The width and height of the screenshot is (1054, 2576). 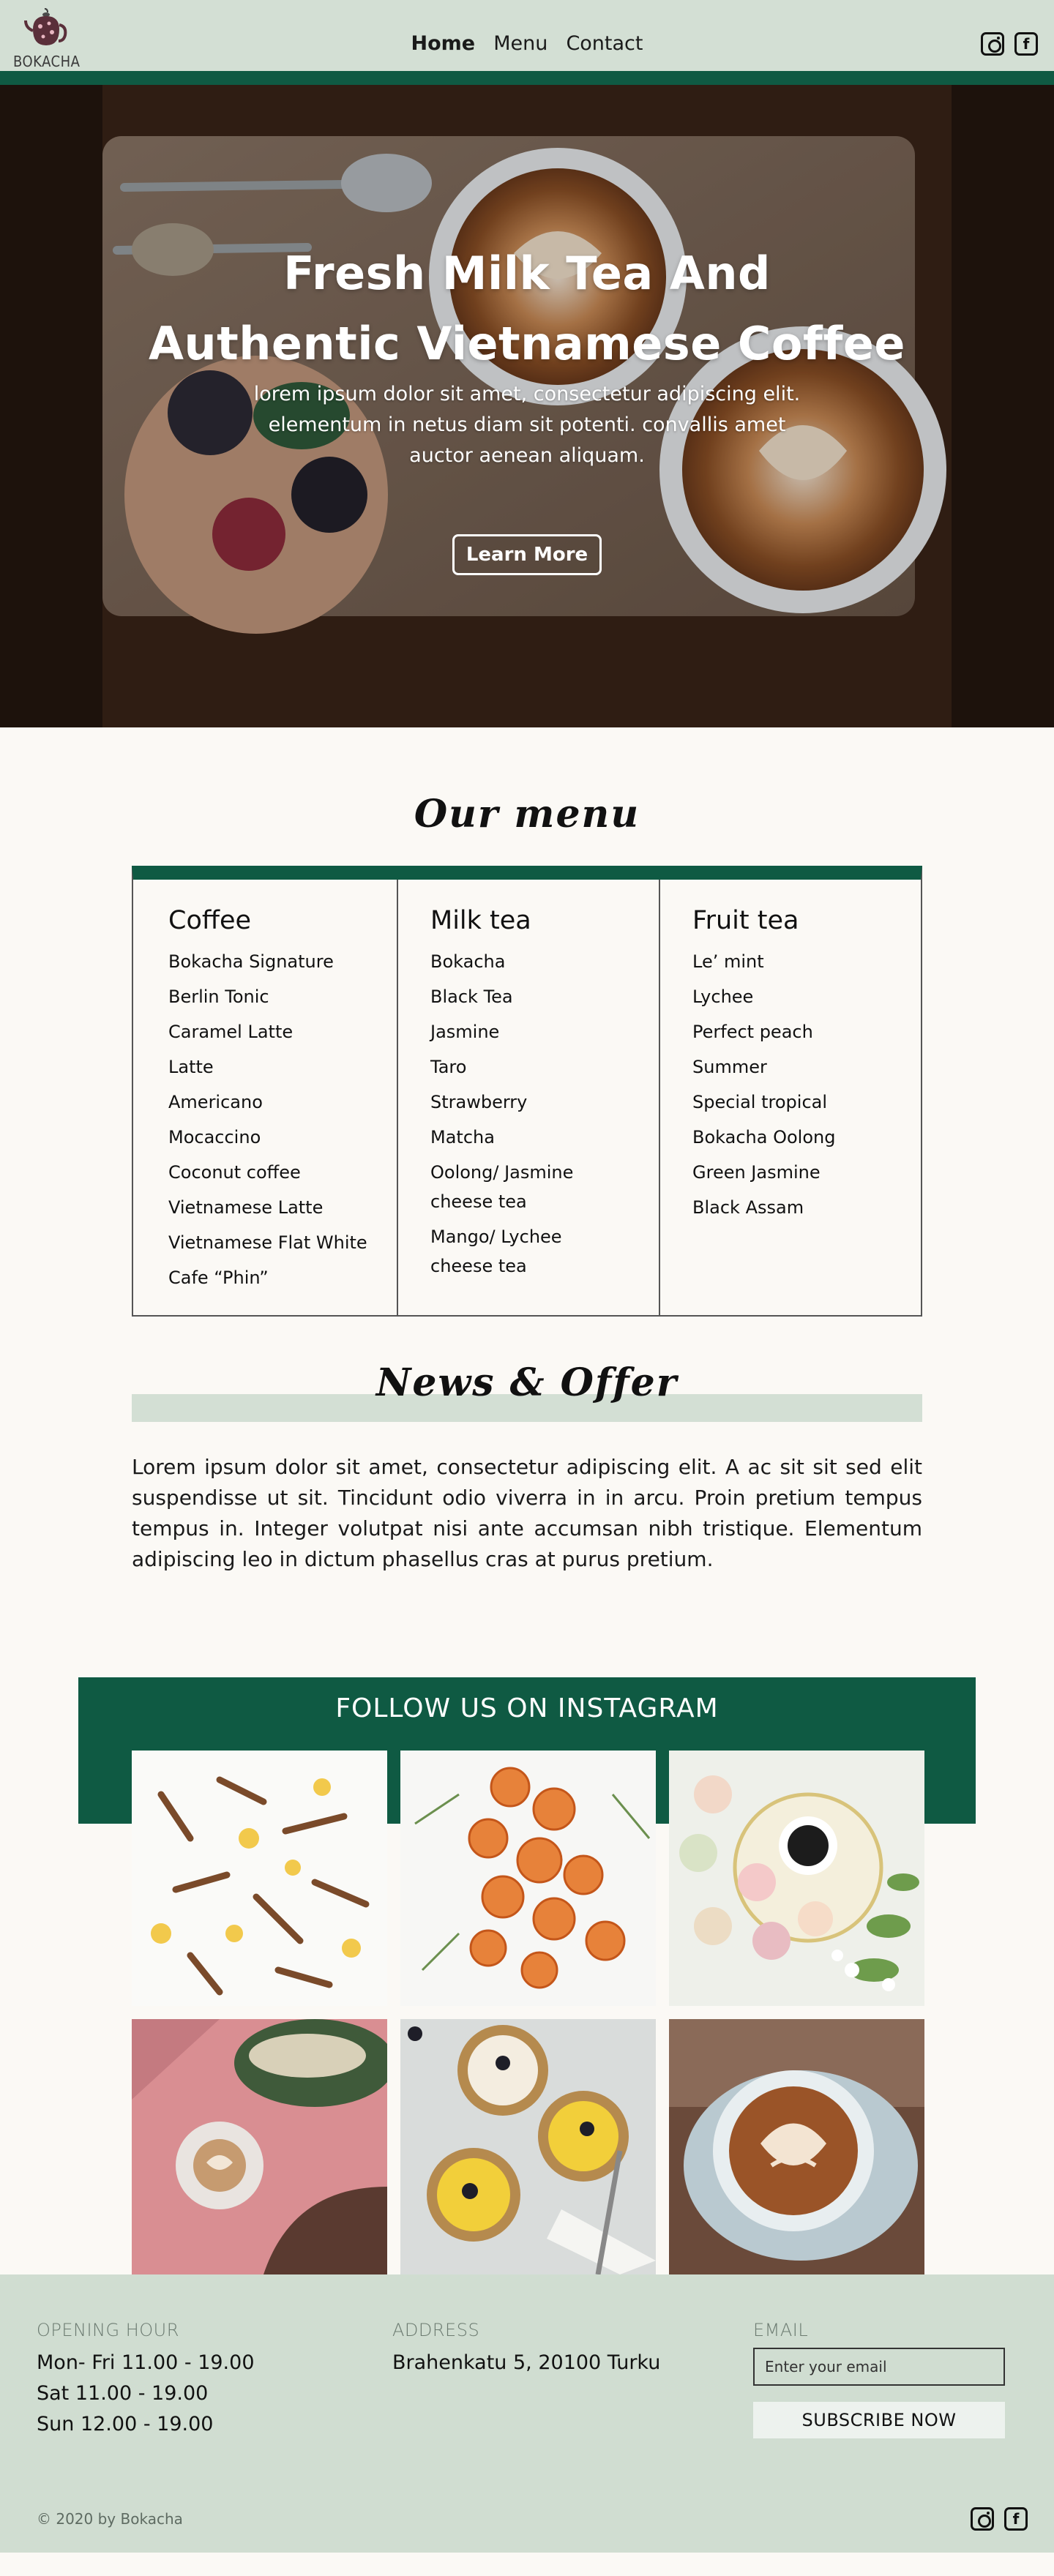 What do you see at coordinates (480, 920) in the screenshot?
I see `menu-heading-milk-tea: Milk tea` at bounding box center [480, 920].